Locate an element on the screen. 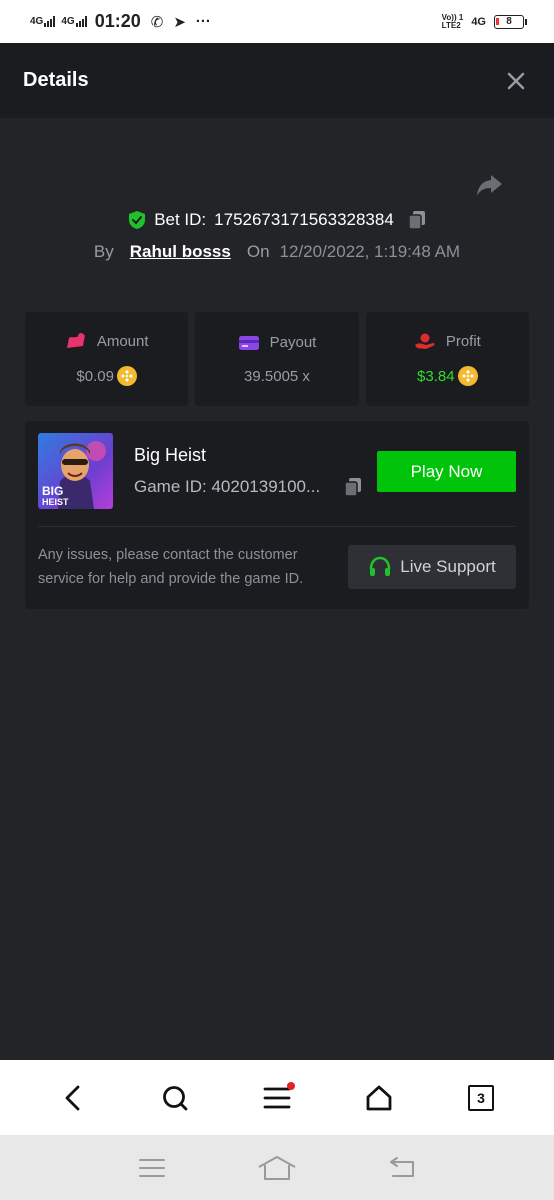 Image resolution: width=554 pixels, height=1200 pixels. notification-dot is located at coordinates (291, 1085).